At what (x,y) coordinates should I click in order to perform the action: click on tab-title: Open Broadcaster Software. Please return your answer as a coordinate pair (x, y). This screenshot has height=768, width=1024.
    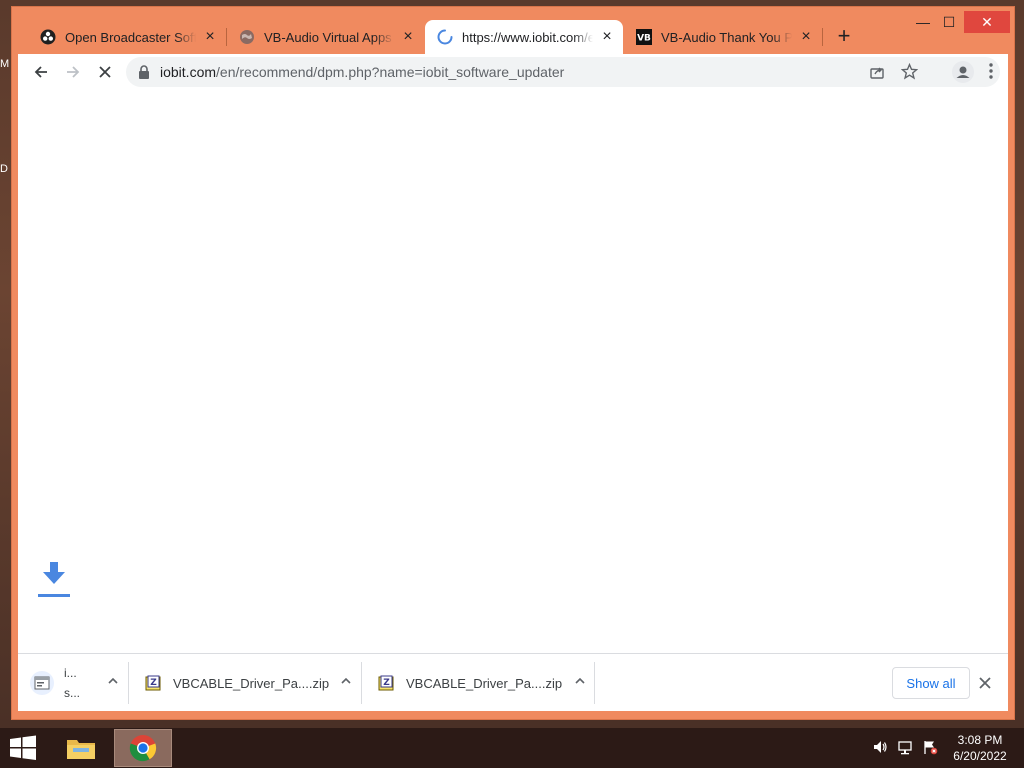
    Looking at the image, I should click on (130, 37).